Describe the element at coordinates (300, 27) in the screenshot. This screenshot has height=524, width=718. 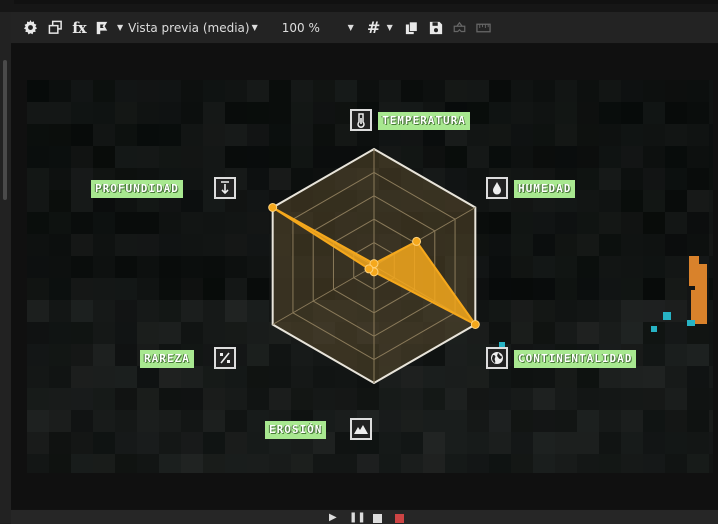
I see `zoom-value: 100 %` at that location.